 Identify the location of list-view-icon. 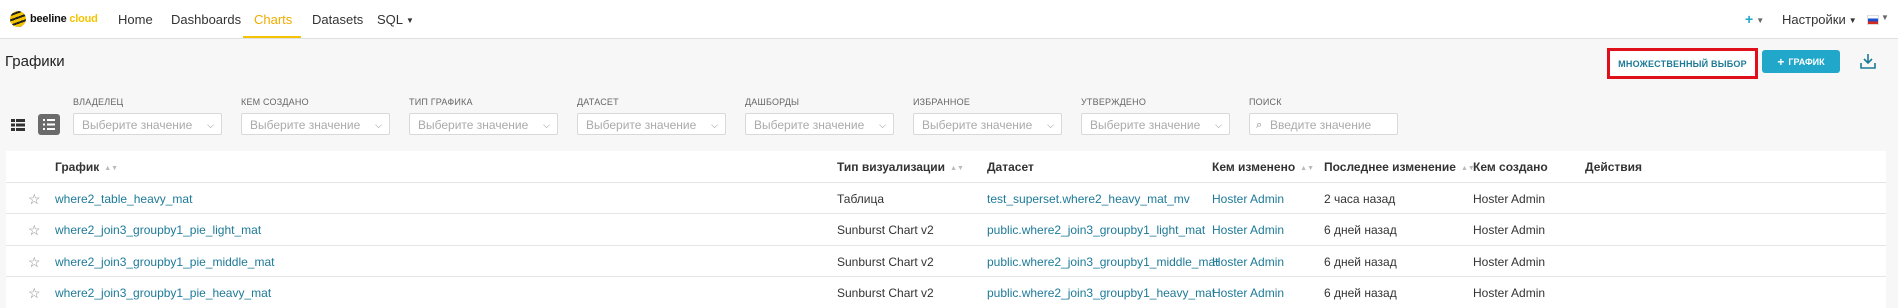
(49, 124).